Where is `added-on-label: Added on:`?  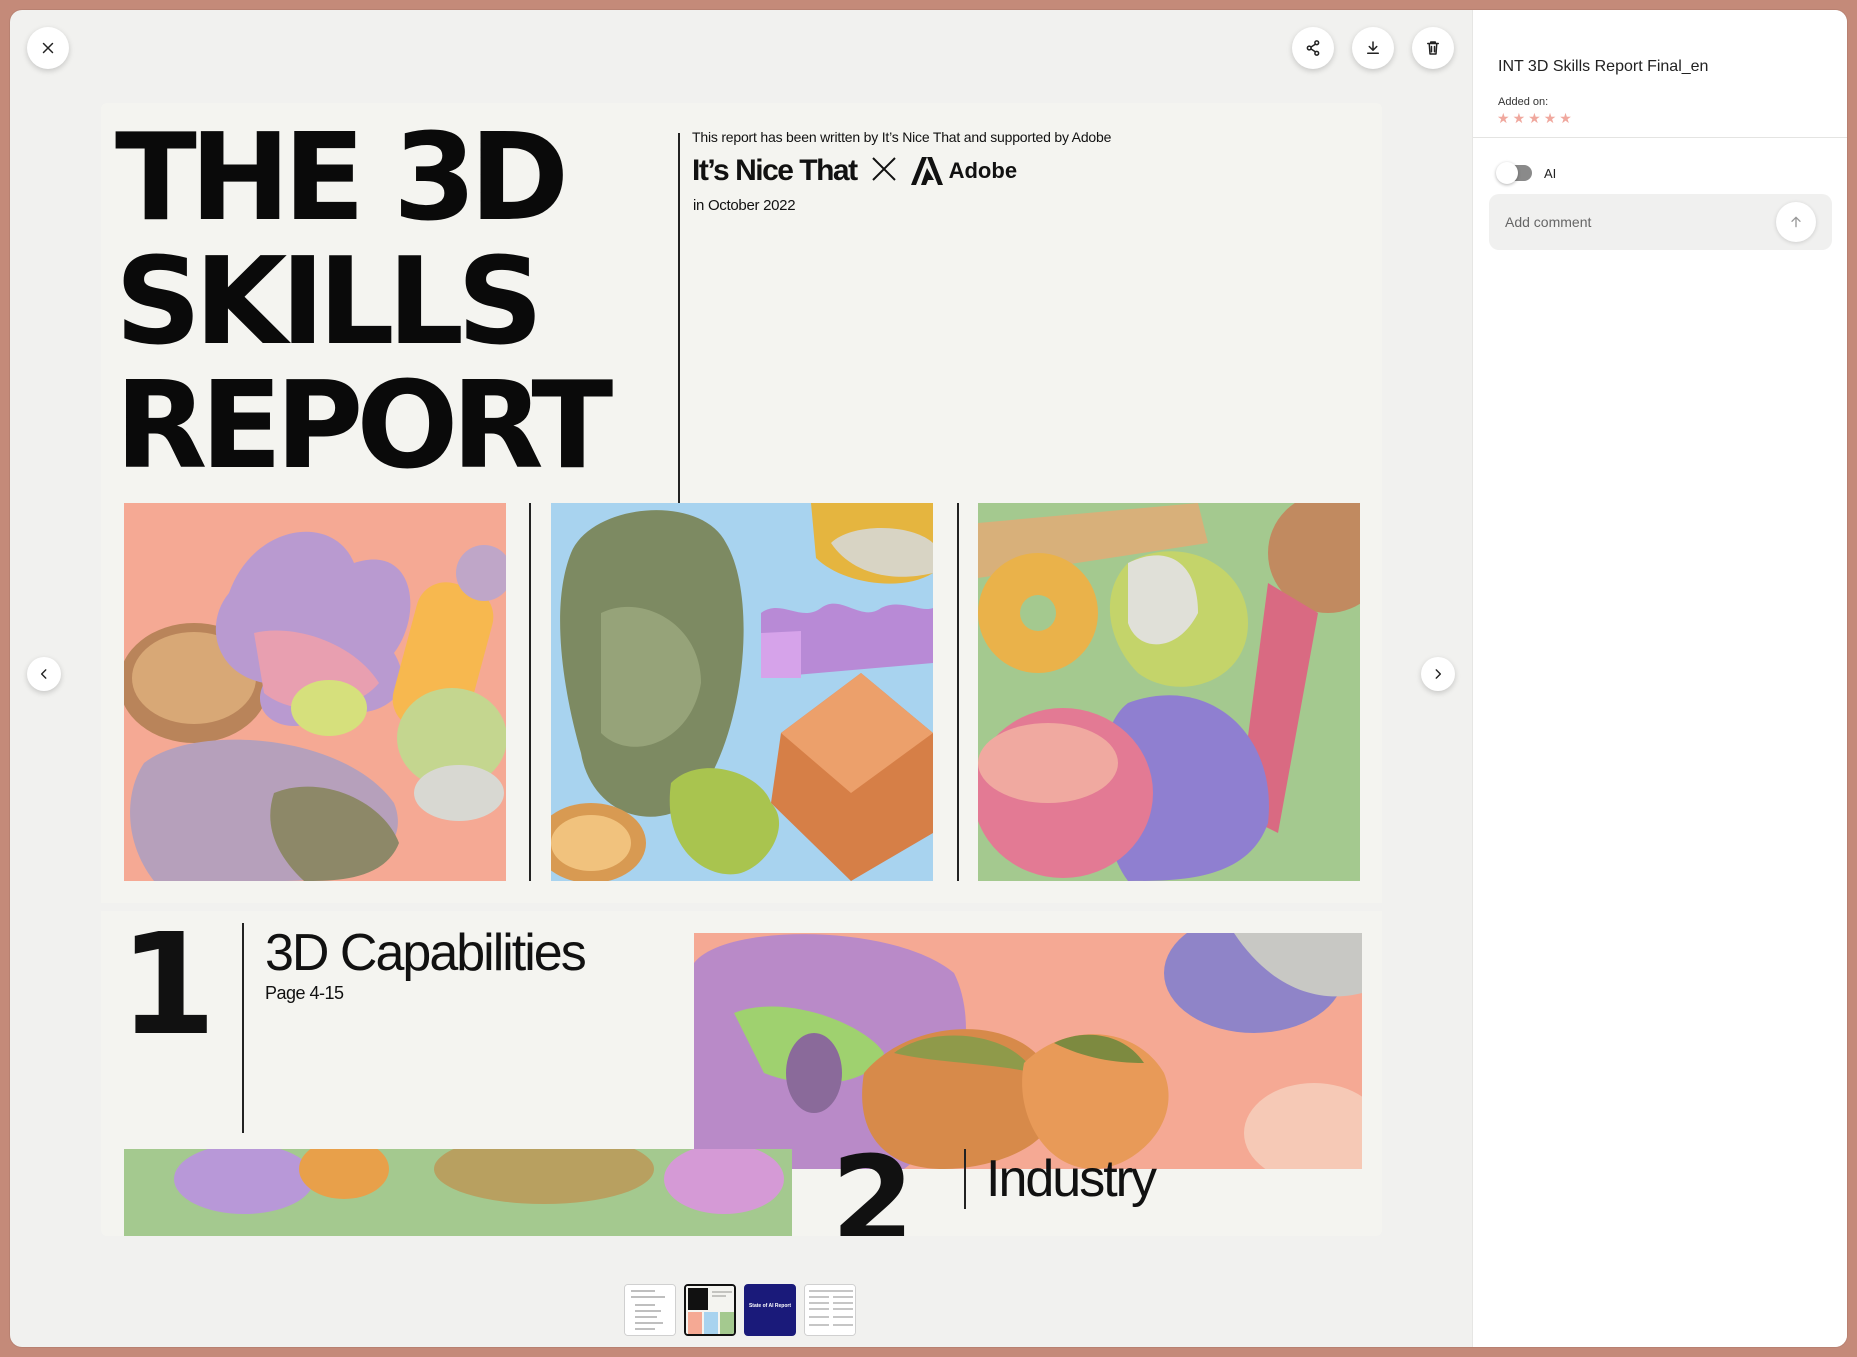 added-on-label: Added on: is located at coordinates (1523, 102).